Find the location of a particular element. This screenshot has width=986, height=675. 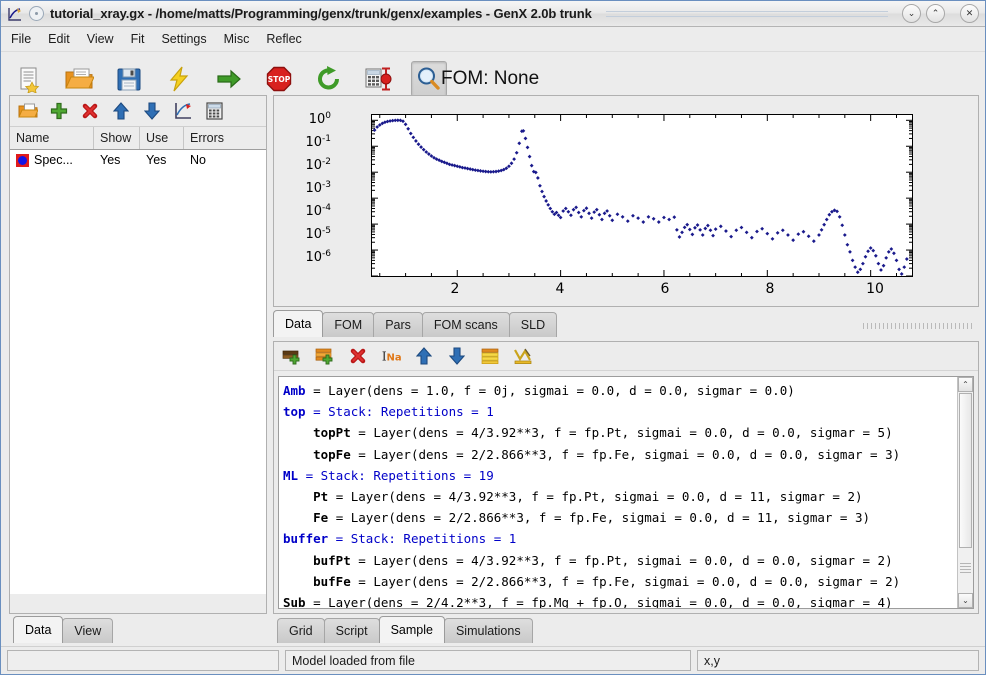

status-message: Model loaded from file is located at coordinates (488, 660).